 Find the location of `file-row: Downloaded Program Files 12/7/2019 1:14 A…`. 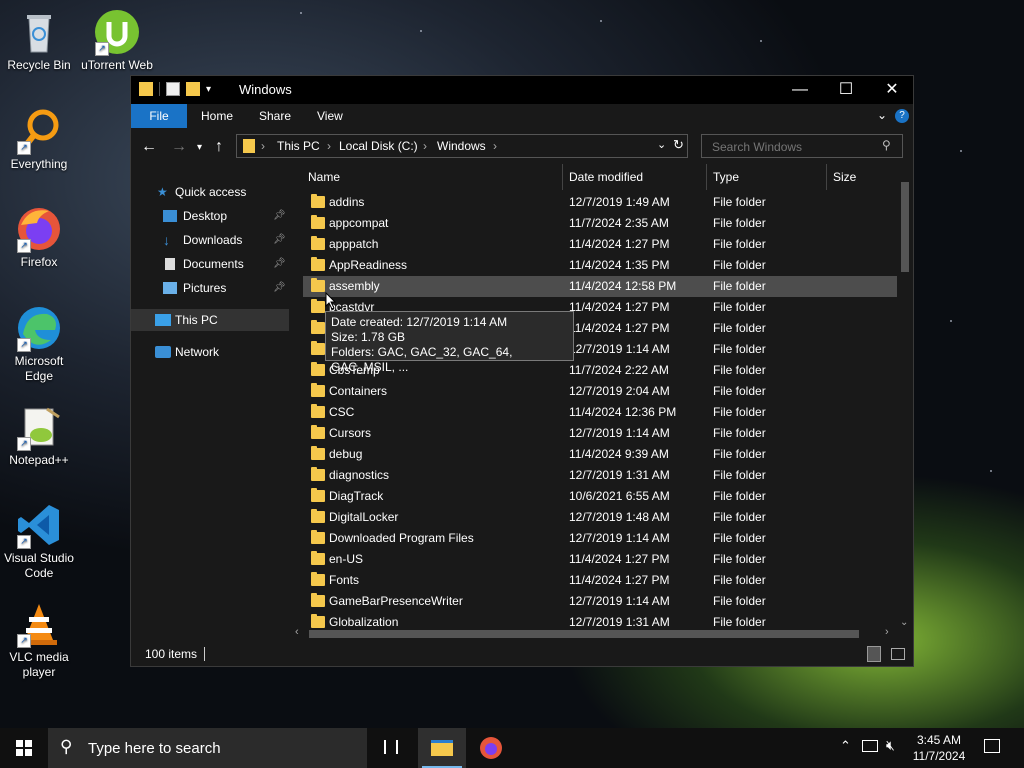

file-row: Downloaded Program Files 12/7/2019 1:14 A… is located at coordinates (601, 538).